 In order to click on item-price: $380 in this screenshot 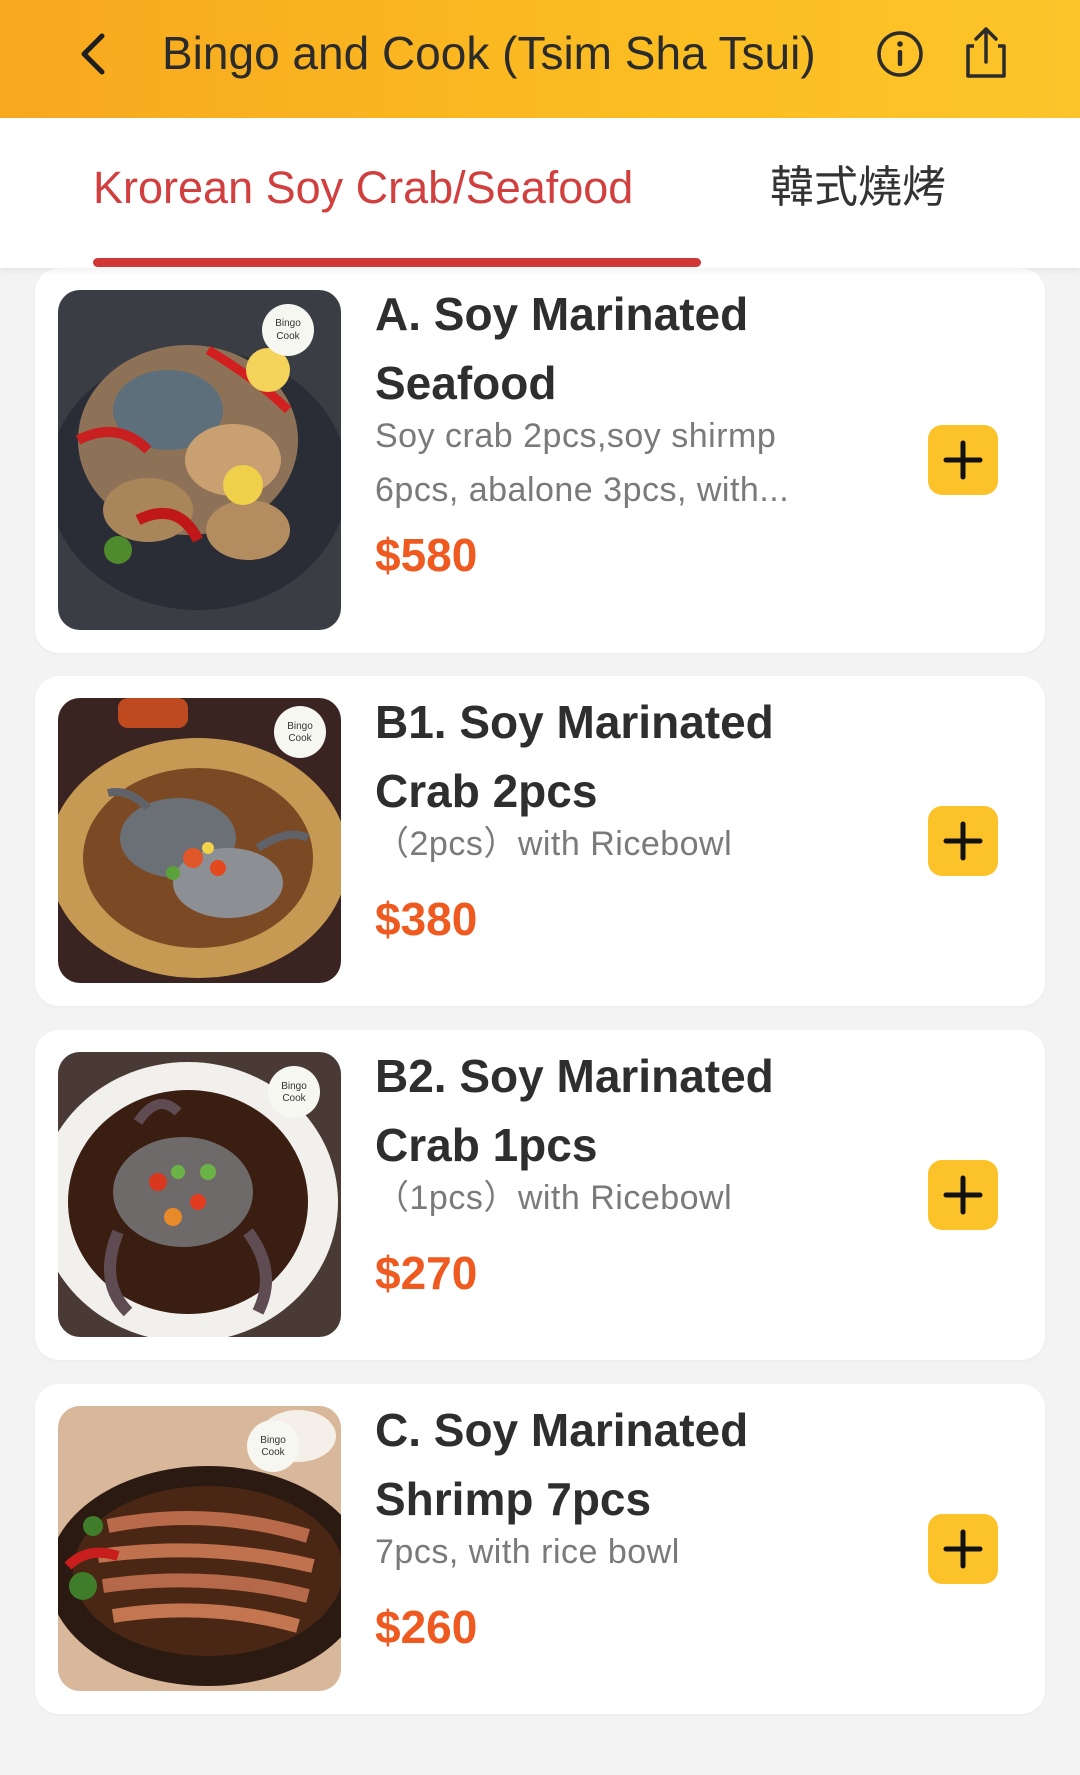, I will do `click(426, 919)`.